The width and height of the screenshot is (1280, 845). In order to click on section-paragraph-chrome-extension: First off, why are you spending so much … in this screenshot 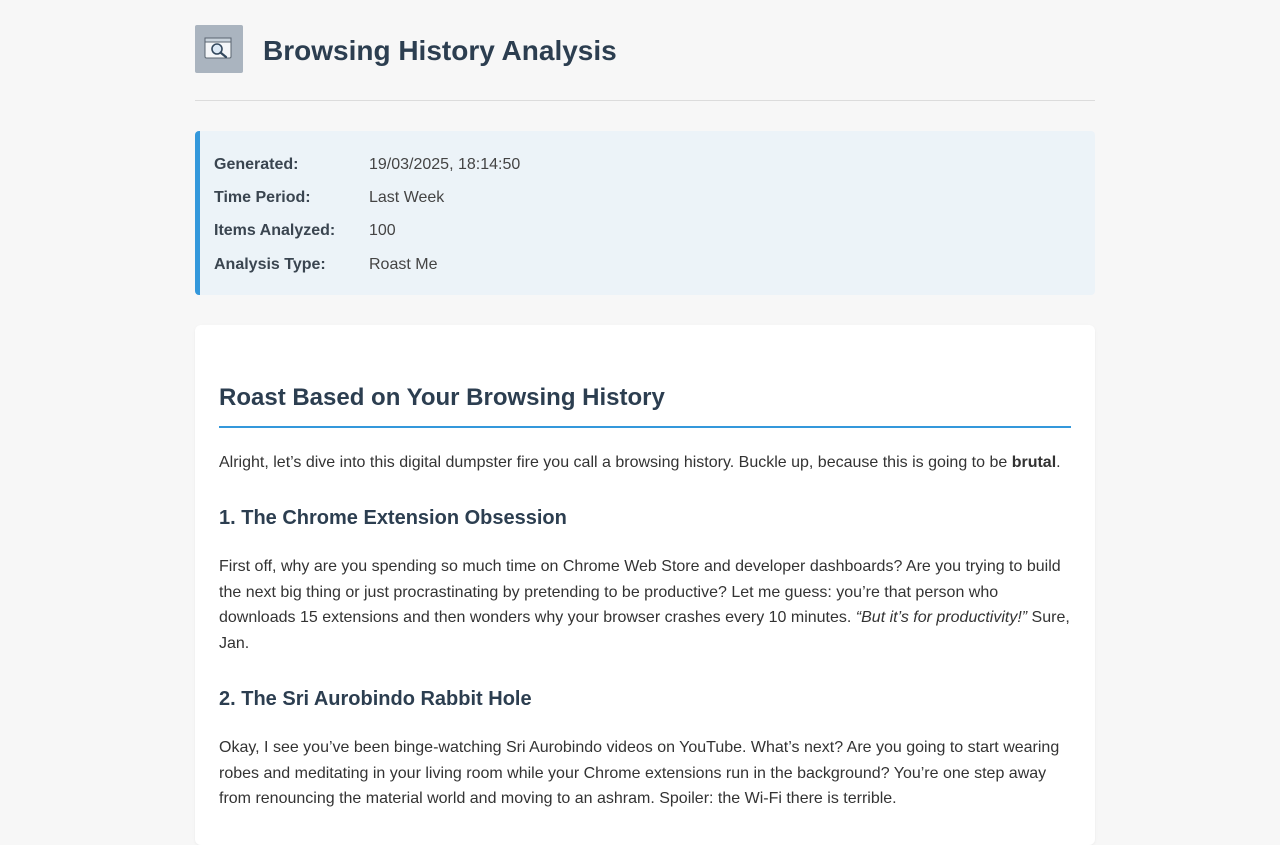, I will do `click(645, 605)`.